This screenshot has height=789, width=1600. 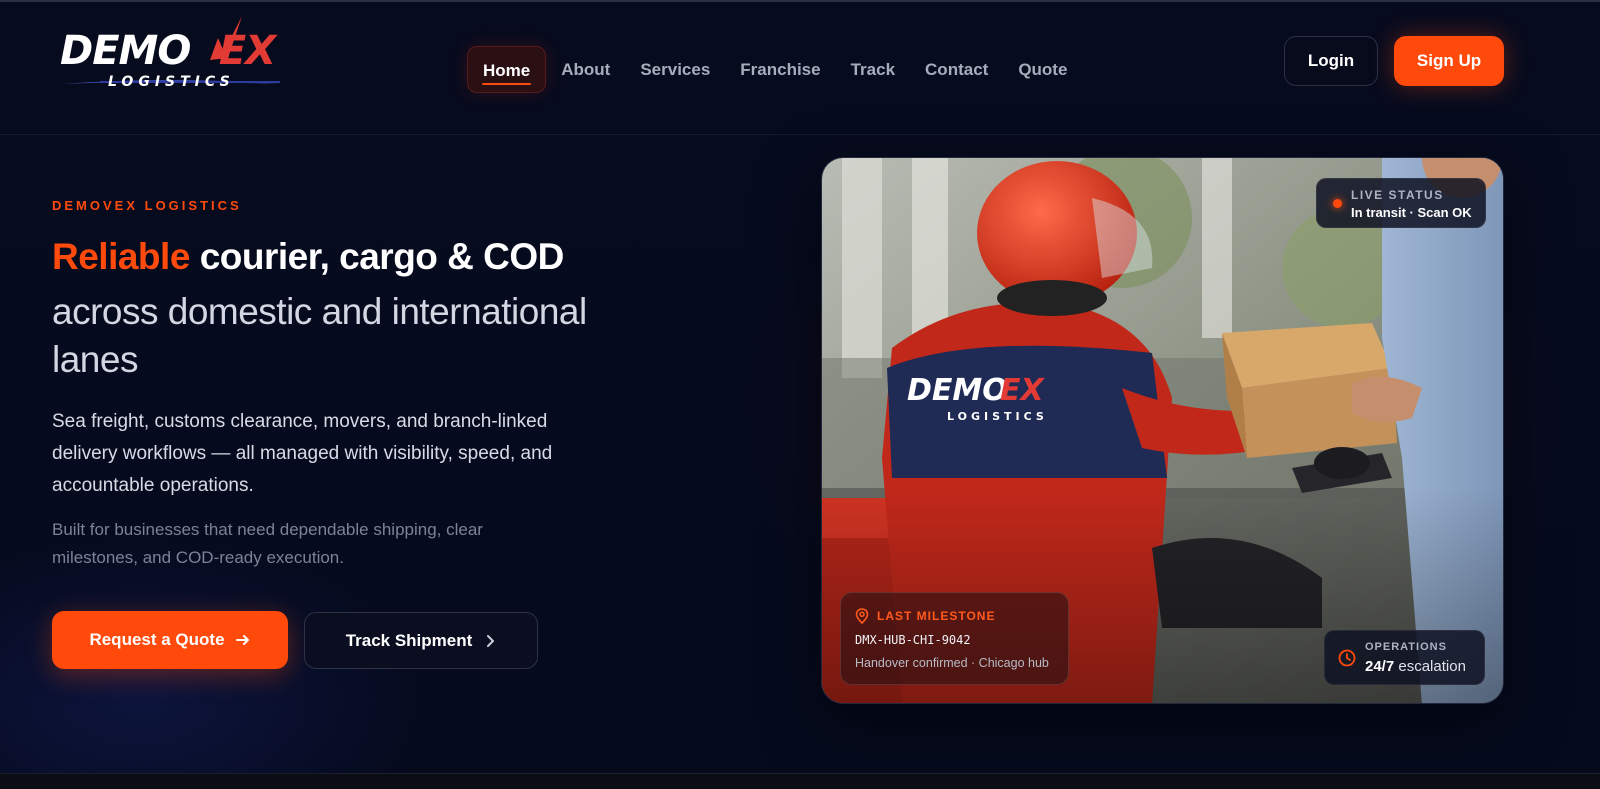 I want to click on hero-title-accent: Reliable, so click(x=121, y=256).